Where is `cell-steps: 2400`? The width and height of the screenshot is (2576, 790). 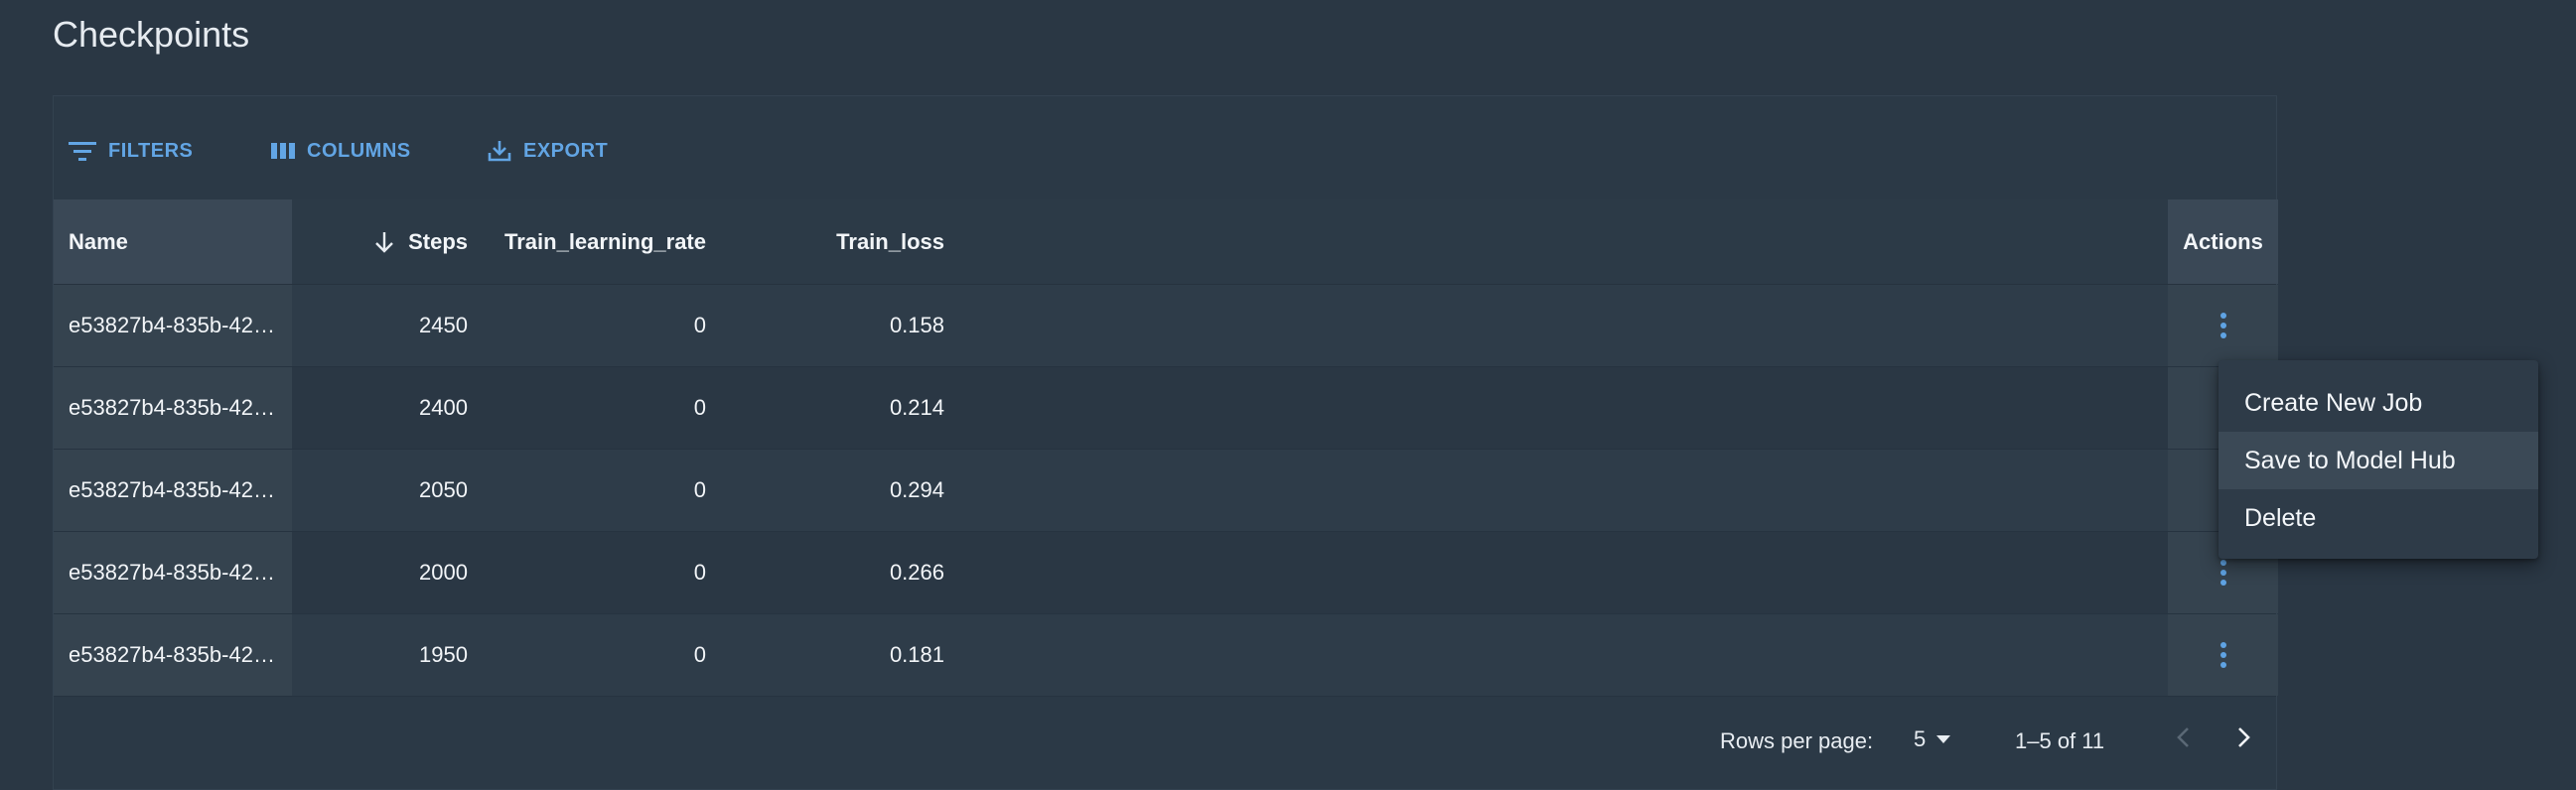
cell-steps: 2400 is located at coordinates (444, 407).